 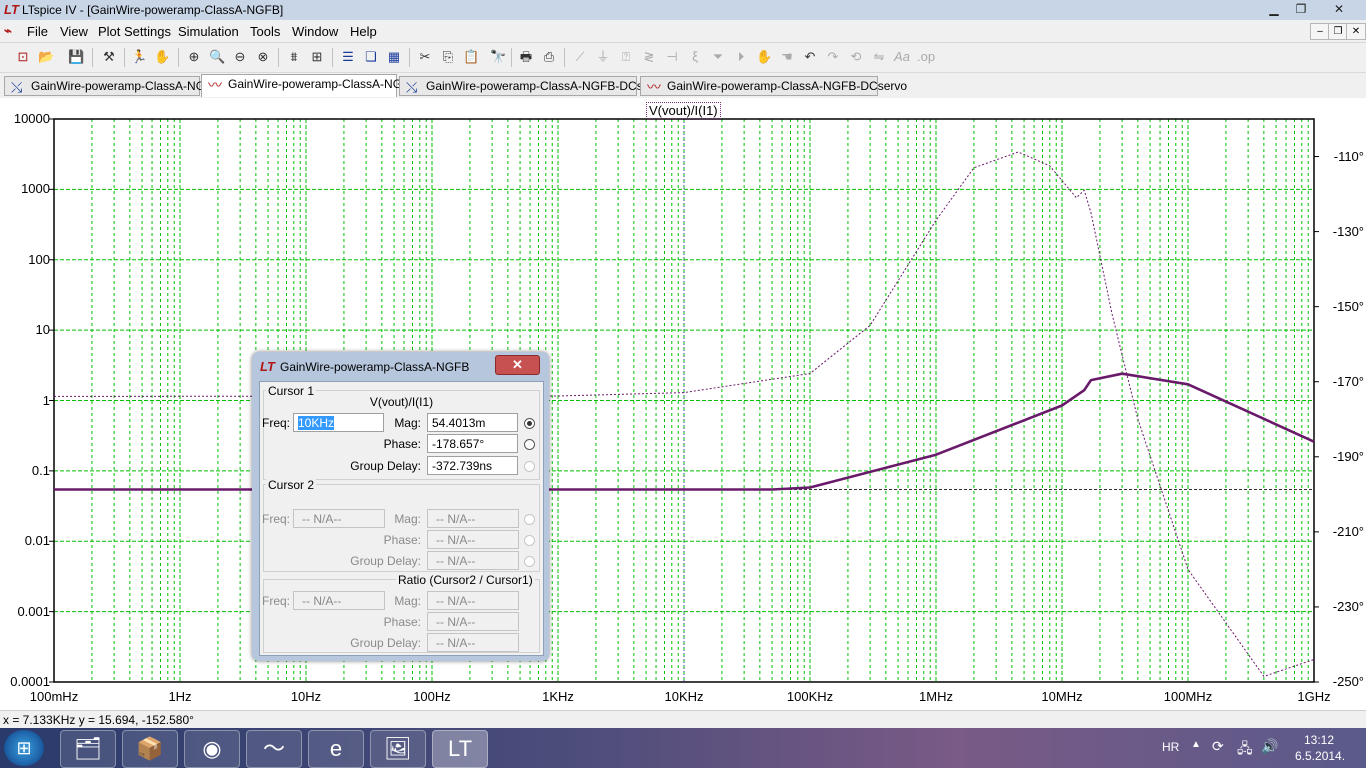 What do you see at coordinates (810, 57) in the screenshot?
I see `undo-icon: ↶` at bounding box center [810, 57].